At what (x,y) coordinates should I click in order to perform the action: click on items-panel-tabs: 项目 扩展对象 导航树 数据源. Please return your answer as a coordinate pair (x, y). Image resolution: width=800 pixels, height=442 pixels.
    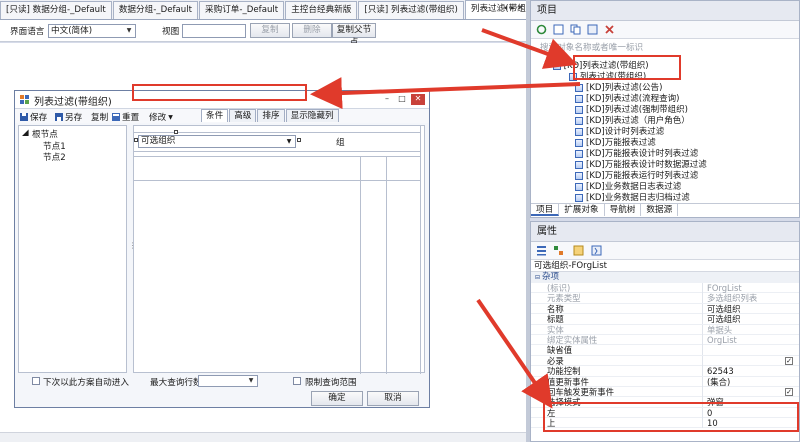
    Looking at the image, I should click on (665, 209).